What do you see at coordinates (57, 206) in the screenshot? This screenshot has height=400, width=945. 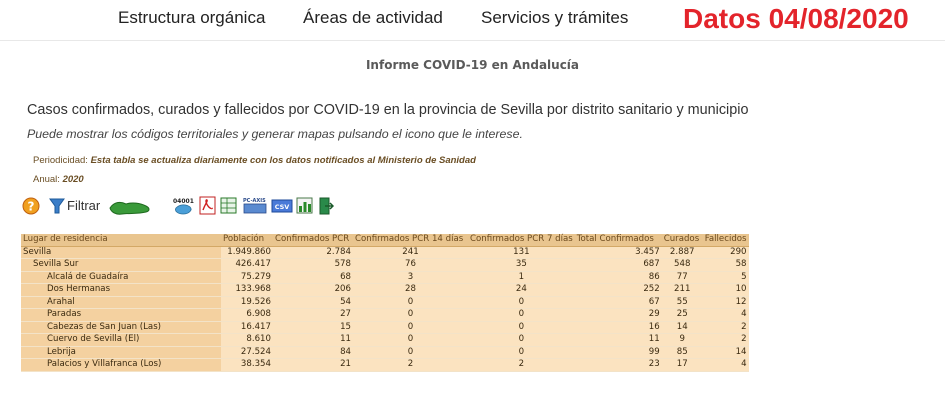 I see `filter-icon` at bounding box center [57, 206].